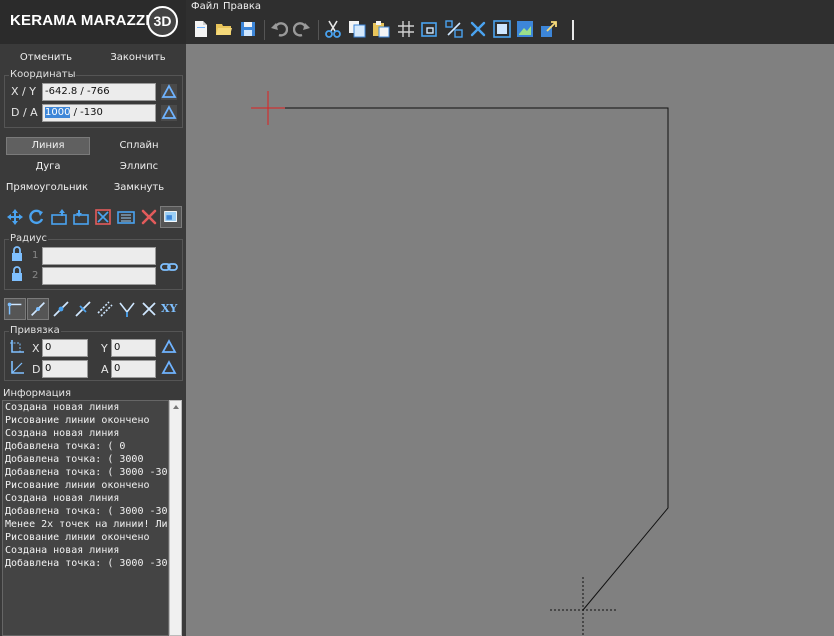  I want to click on link-icon, so click(169, 267).